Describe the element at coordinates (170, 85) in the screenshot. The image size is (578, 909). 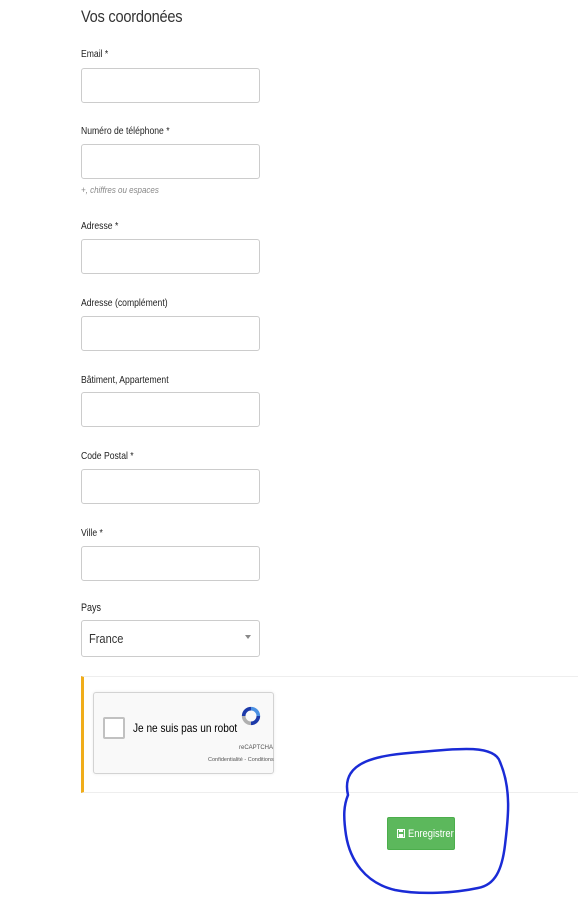
I see `email-field` at that location.